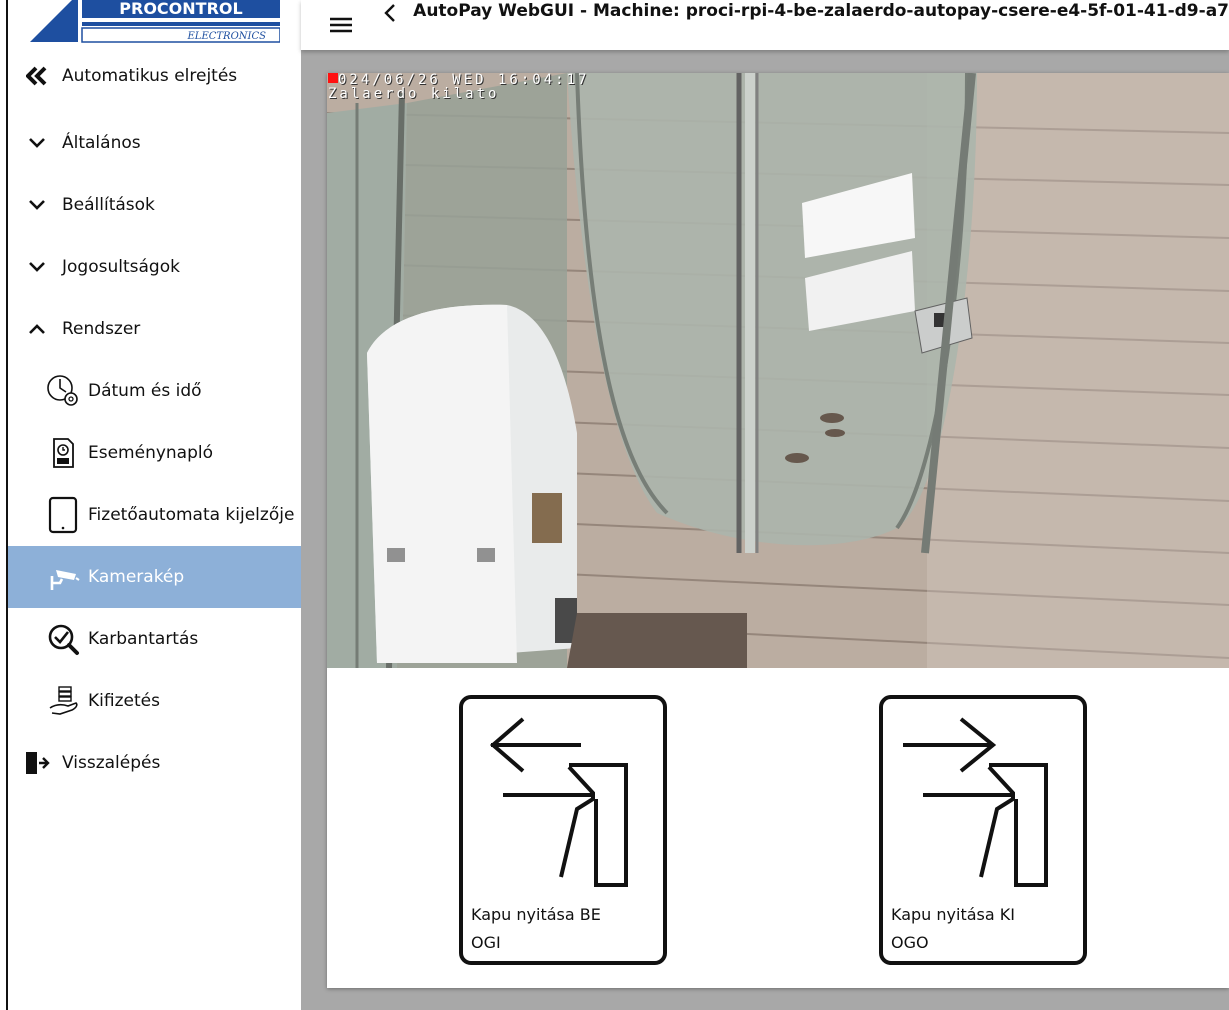 The width and height of the screenshot is (1229, 1010). I want to click on sidebar-item-date-time: Dátum és idő, so click(154, 391).